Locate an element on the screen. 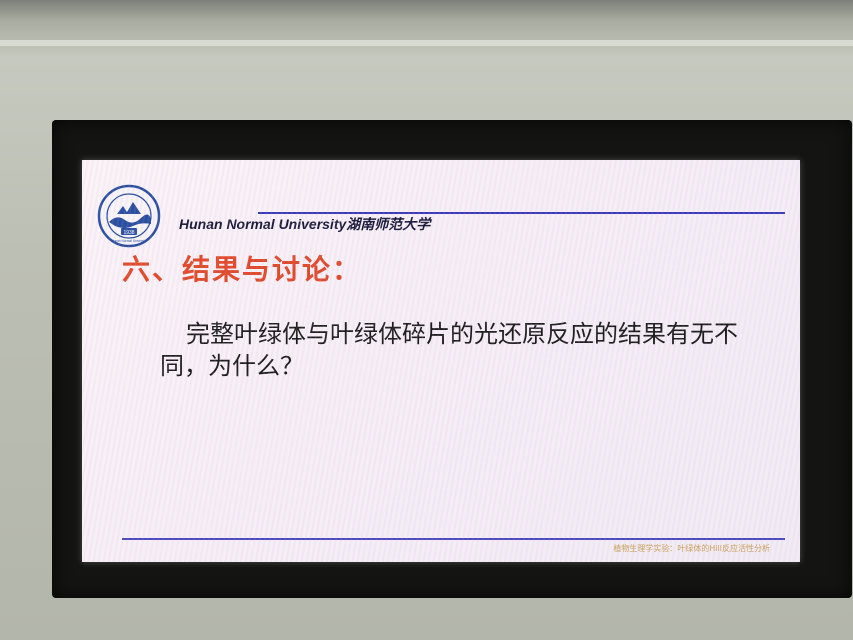 Image resolution: width=853 pixels, height=640 pixels. header-institution: Hunan Normal University湖南师范大学 is located at coordinates (305, 224).